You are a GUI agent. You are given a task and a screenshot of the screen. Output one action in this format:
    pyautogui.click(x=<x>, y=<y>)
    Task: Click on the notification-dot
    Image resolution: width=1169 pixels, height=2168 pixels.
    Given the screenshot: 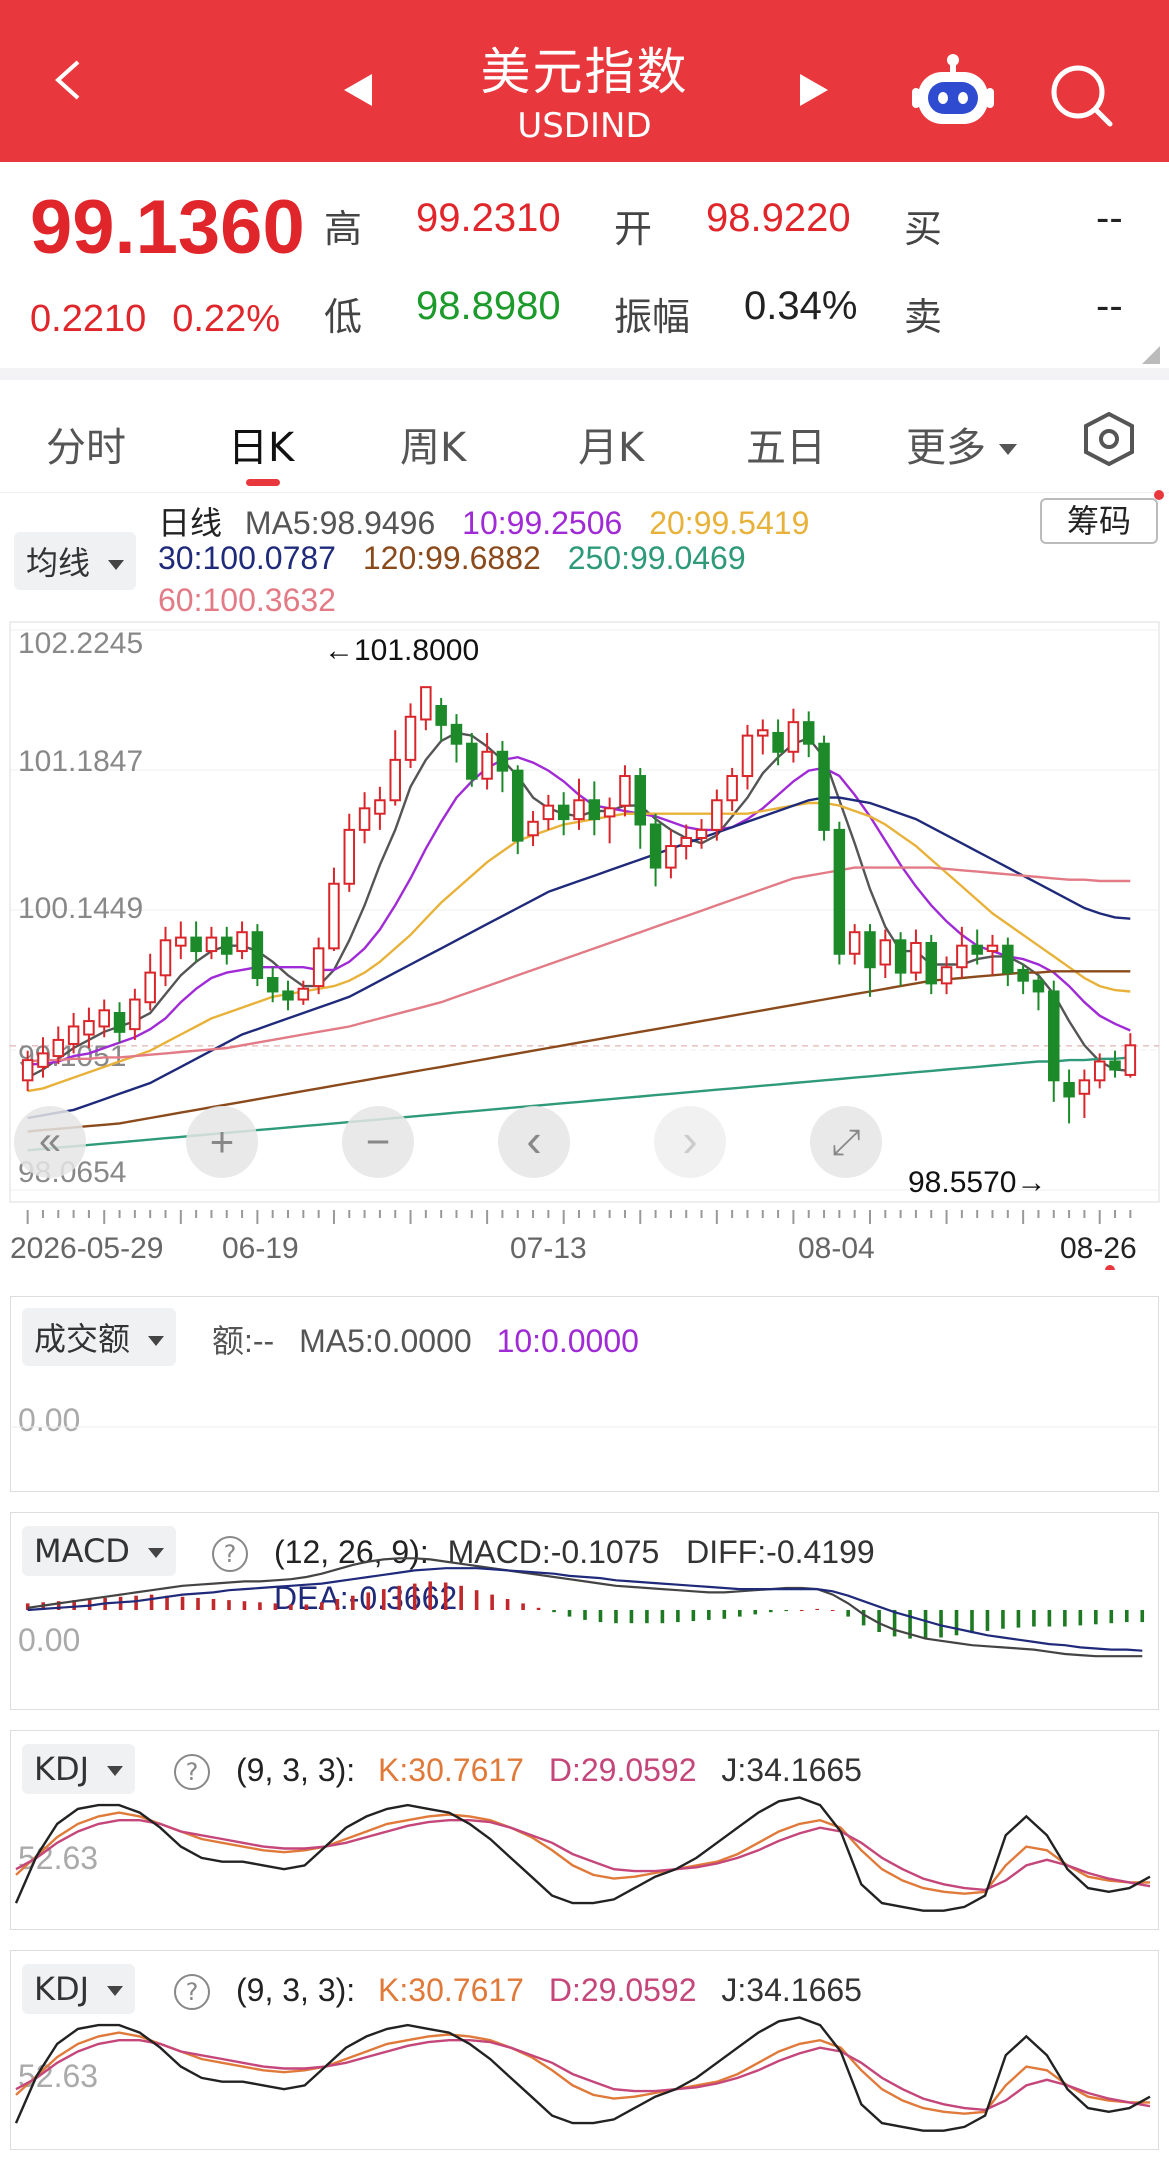 What is the action you would take?
    pyautogui.click(x=1159, y=495)
    